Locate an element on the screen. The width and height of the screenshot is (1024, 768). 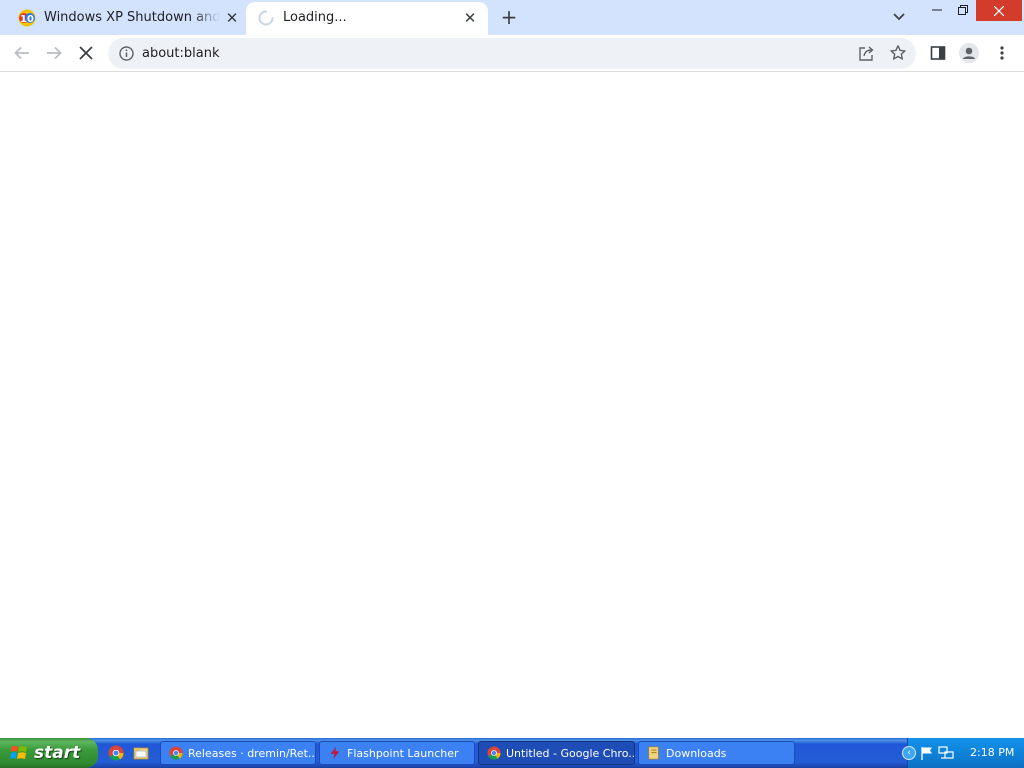
flashpoint-icon is located at coordinates (335, 753).